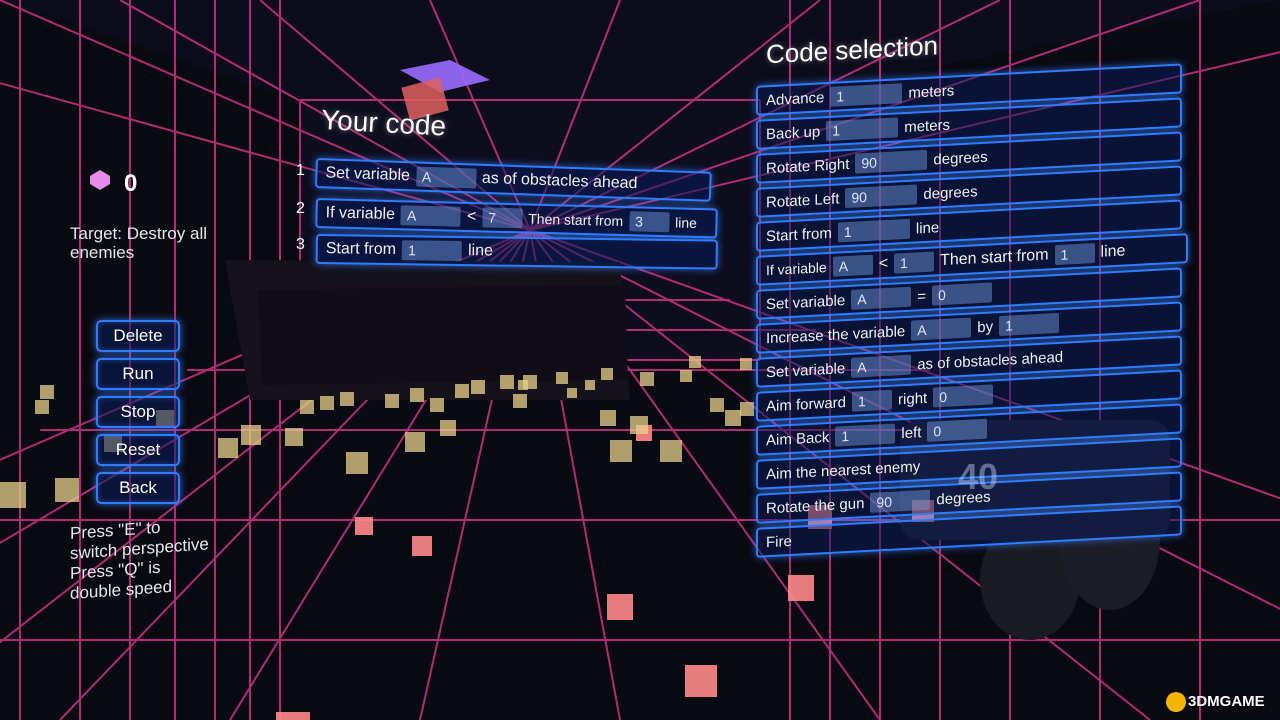 This screenshot has height=720, width=1280. What do you see at coordinates (1176, 702) in the screenshot?
I see `watermark-logo-icon` at bounding box center [1176, 702].